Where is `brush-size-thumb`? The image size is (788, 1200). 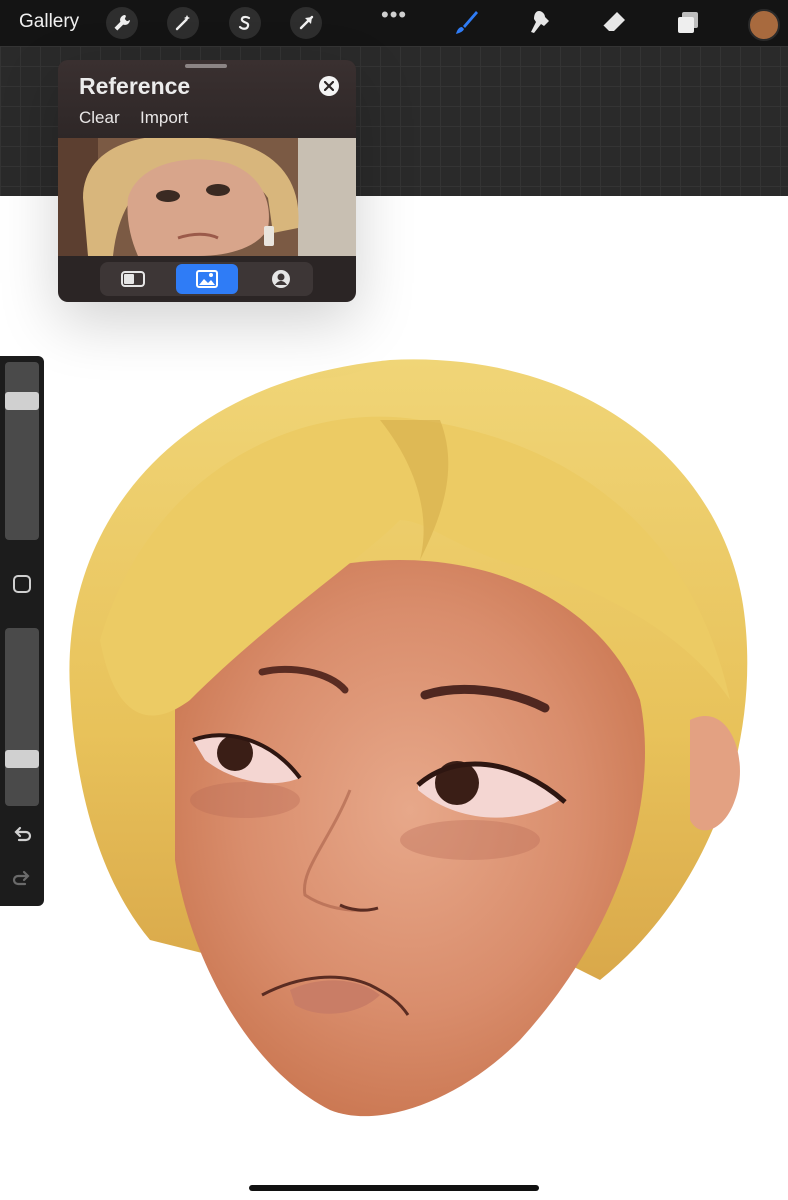
brush-size-thumb is located at coordinates (22, 401).